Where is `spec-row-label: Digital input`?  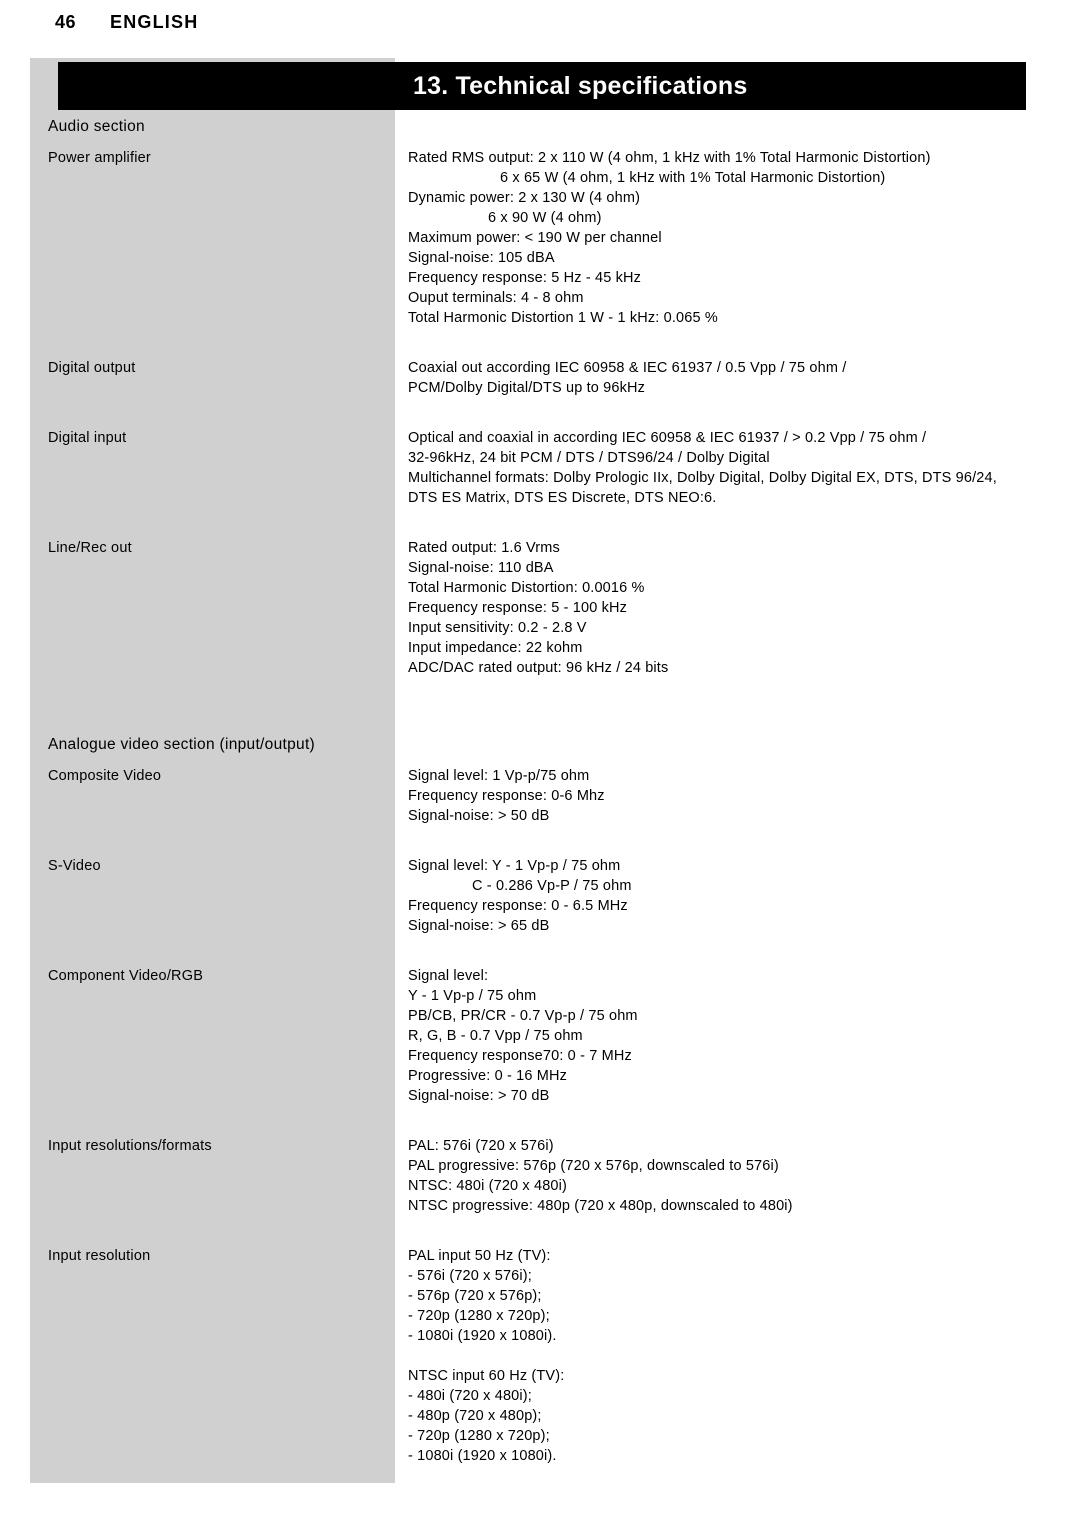
spec-row-label: Digital input is located at coordinates (87, 438).